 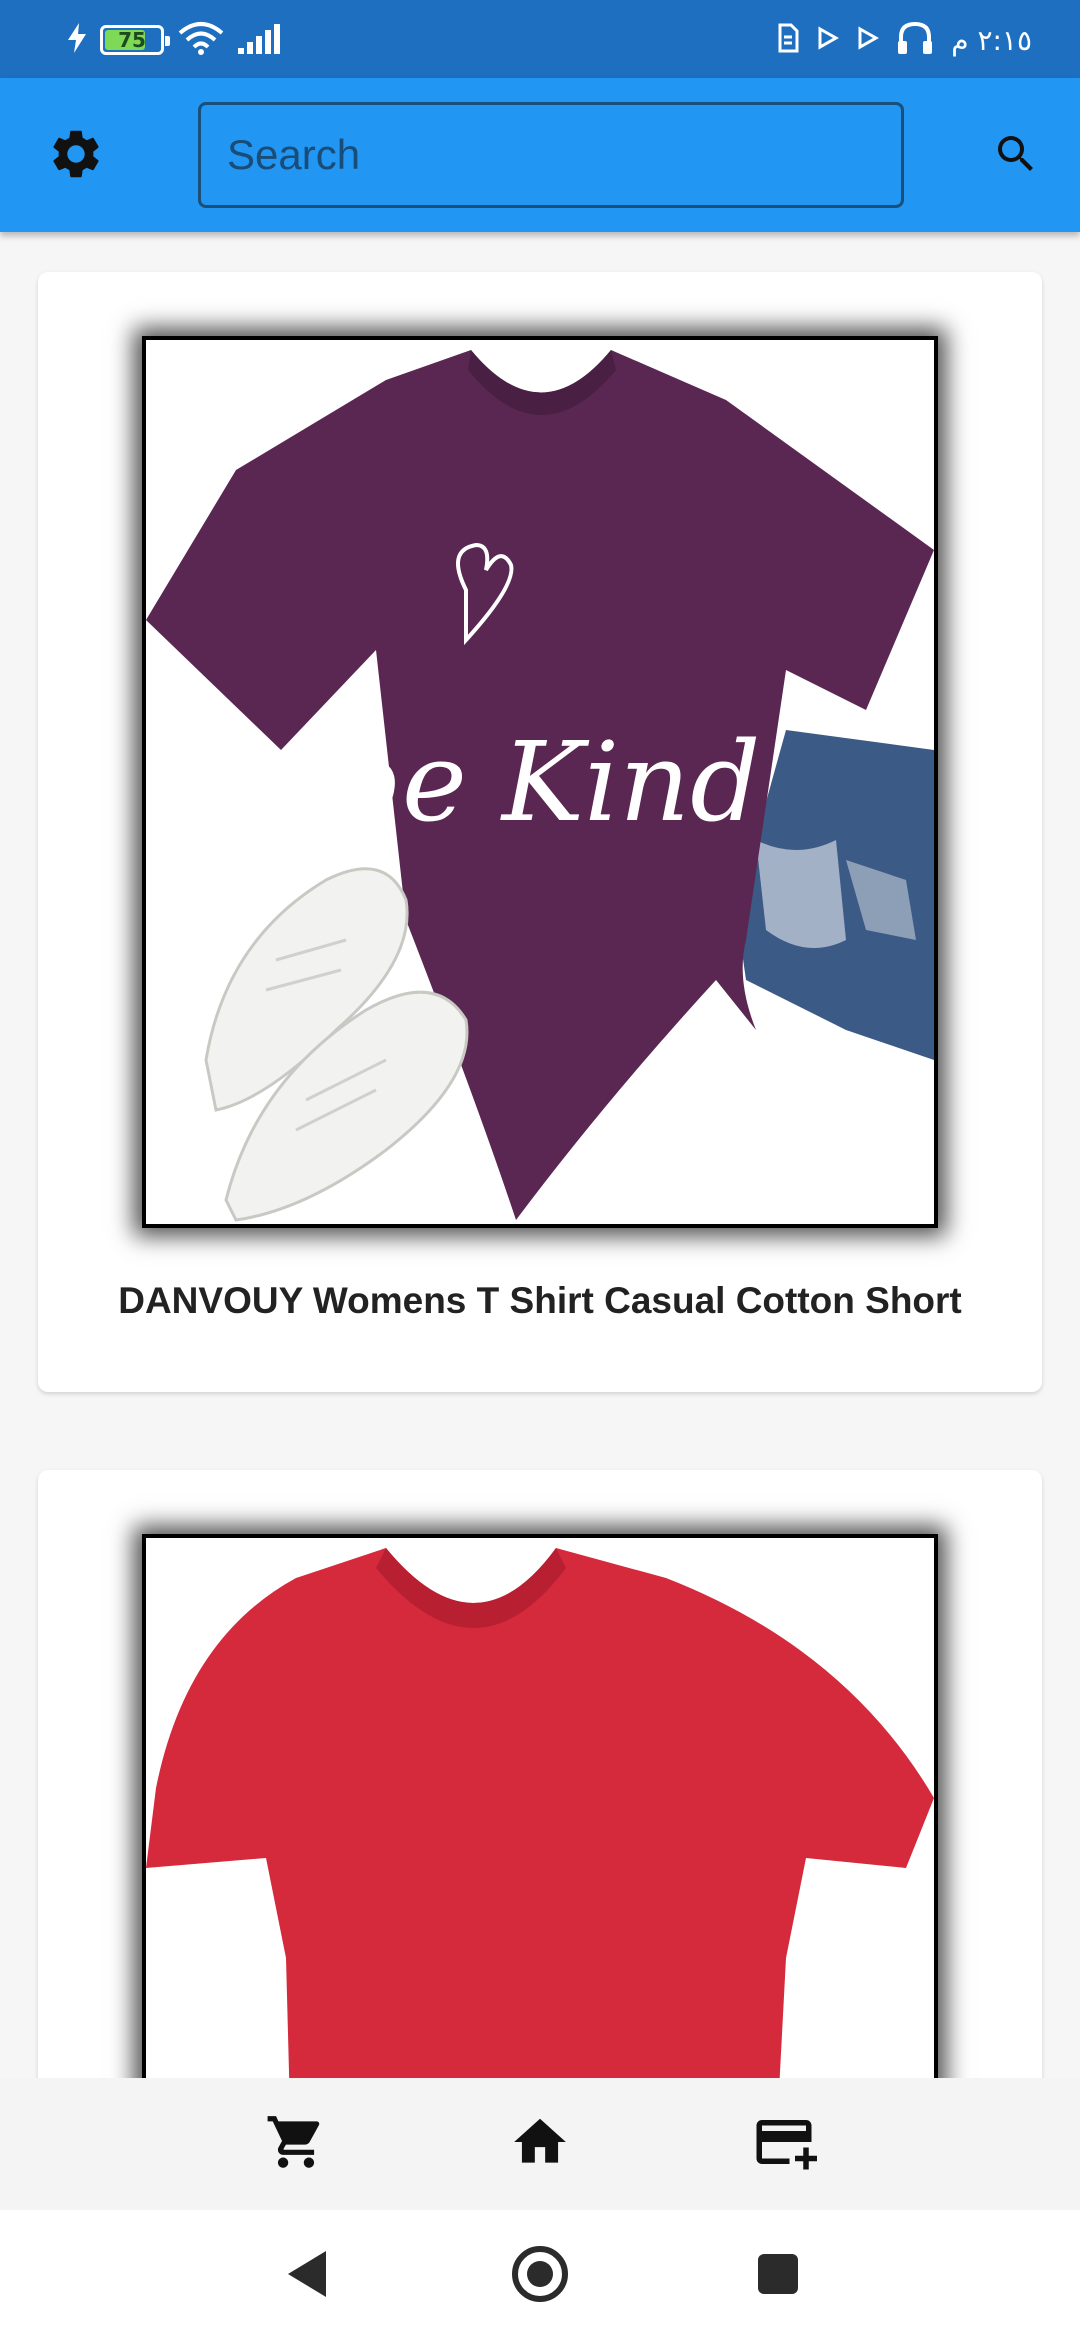 What do you see at coordinates (132, 40) in the screenshot?
I see `battery-level: 75` at bounding box center [132, 40].